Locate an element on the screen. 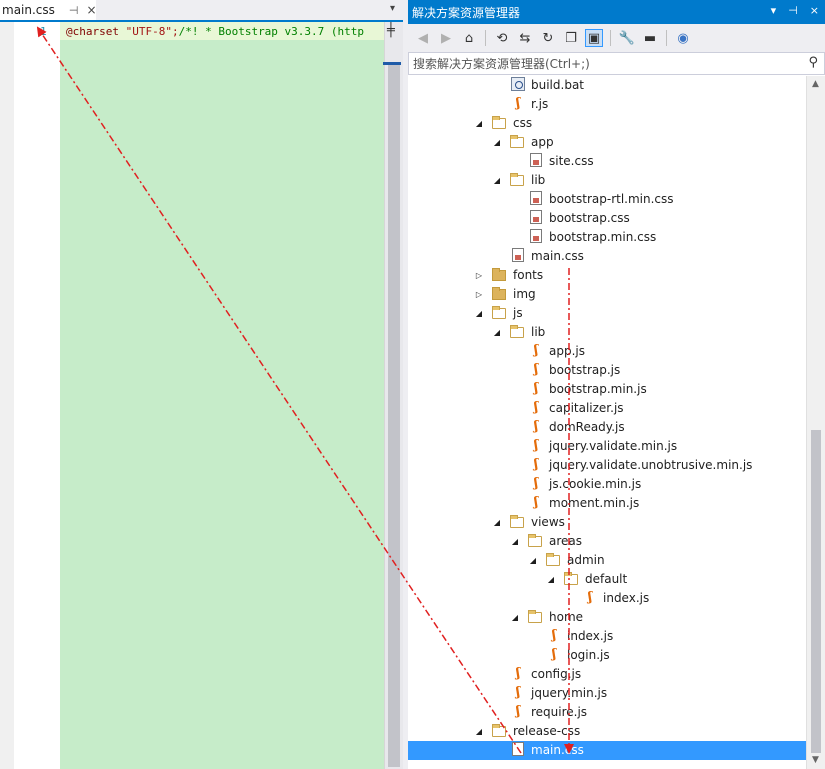  tree-file-node: ʃ app.js is located at coordinates (607, 351).